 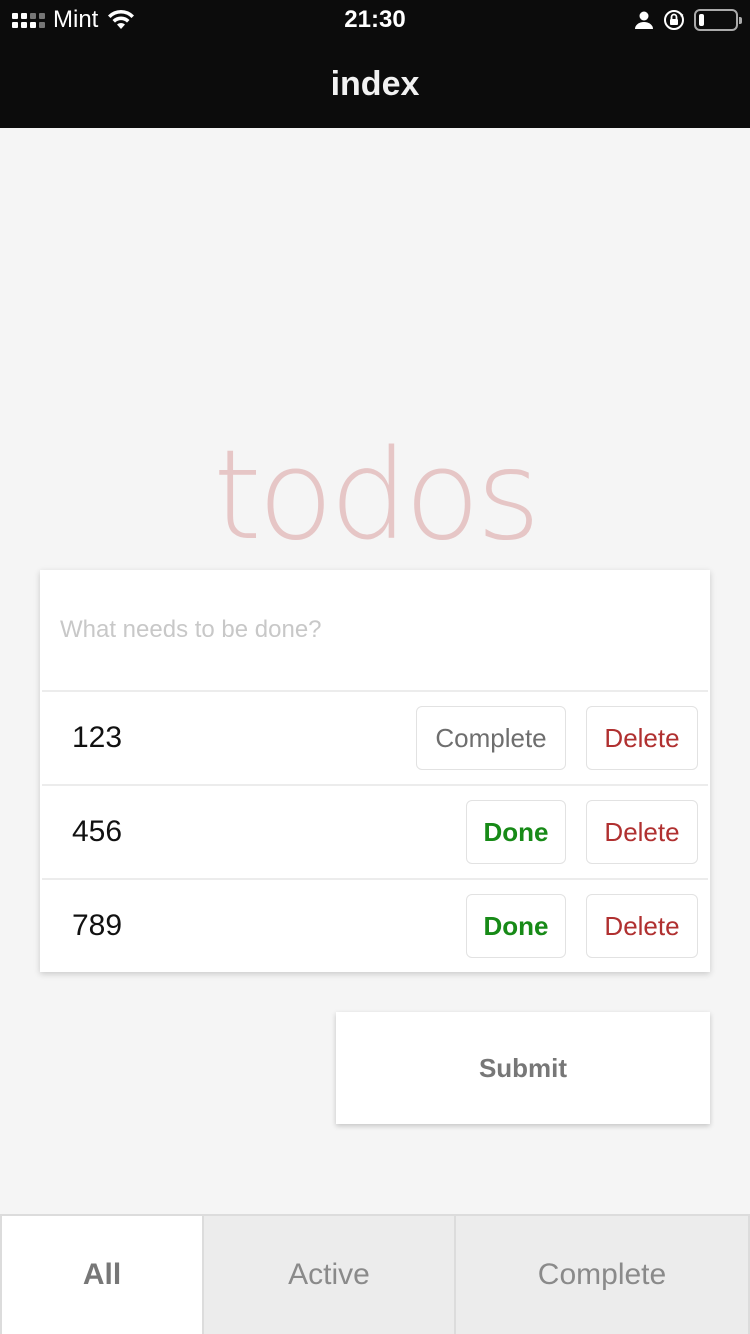 What do you see at coordinates (377, 496) in the screenshot?
I see `app-title: todos` at bounding box center [377, 496].